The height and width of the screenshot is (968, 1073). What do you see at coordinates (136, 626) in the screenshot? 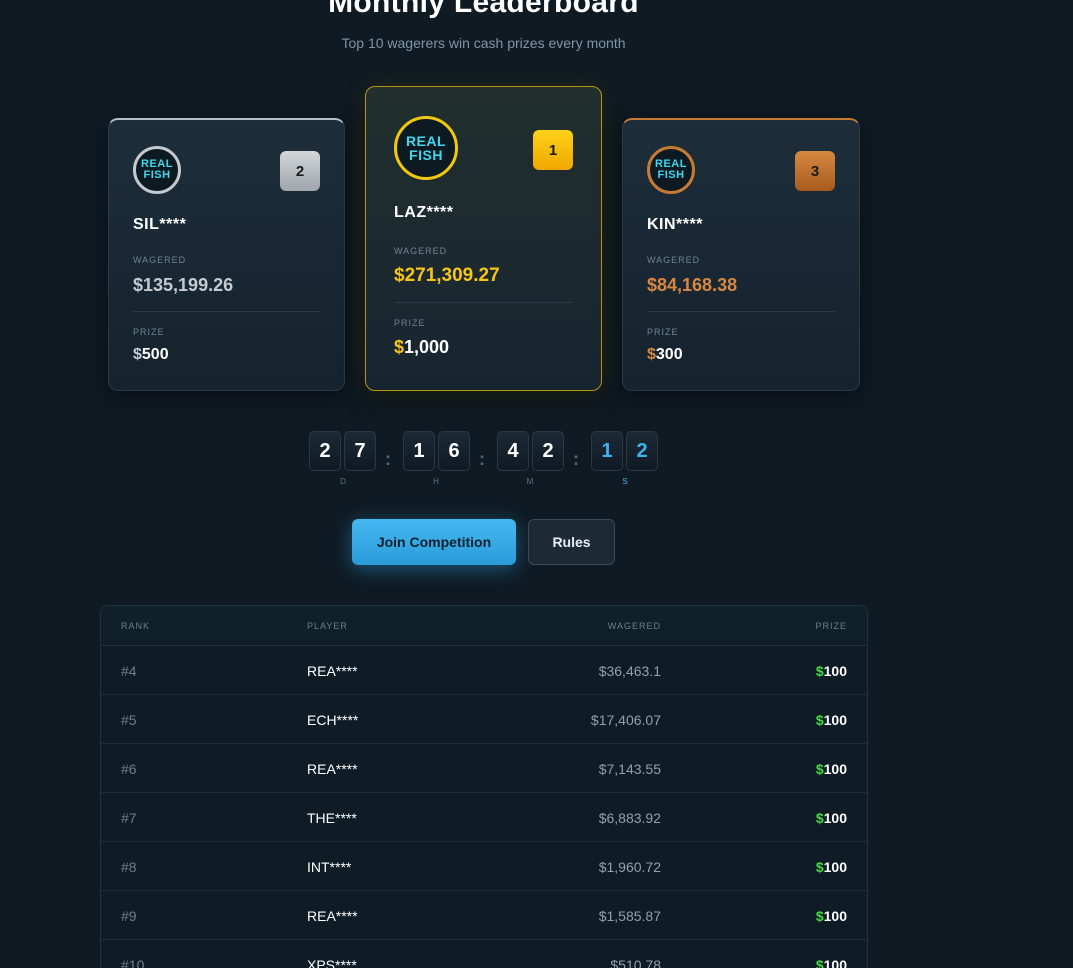
I see `header-rank: RANK` at bounding box center [136, 626].